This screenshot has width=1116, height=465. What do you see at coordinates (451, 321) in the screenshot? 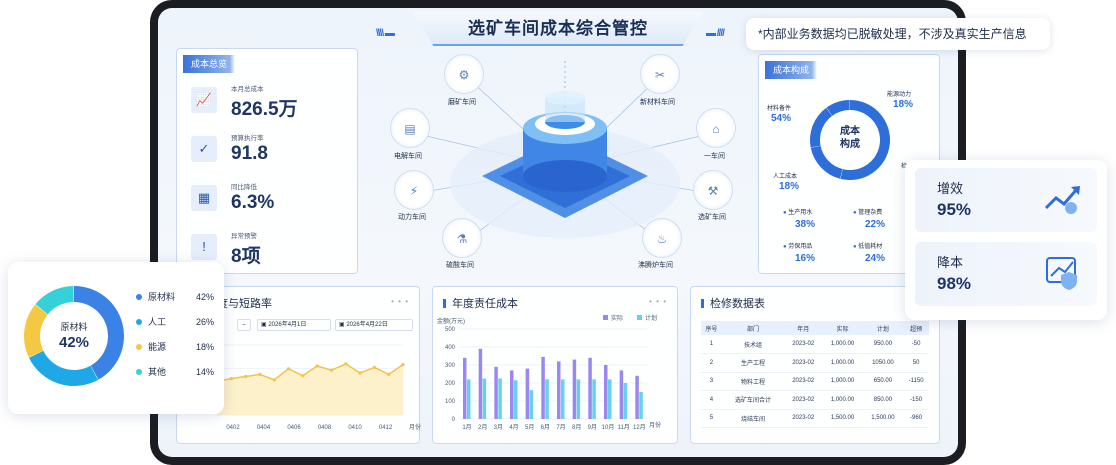
I see `y-axis-unit: 金额(万元)` at bounding box center [451, 321].